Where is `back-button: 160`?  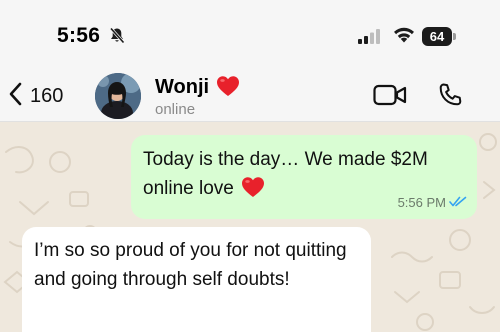
back-button: 160 is located at coordinates (35, 96).